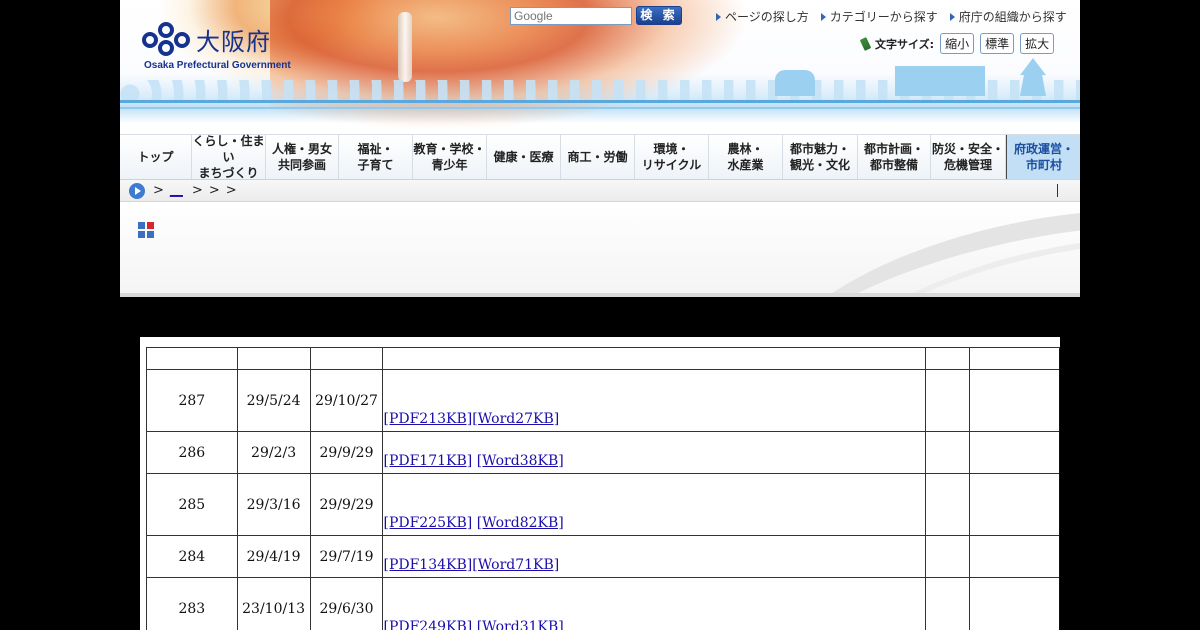  I want to click on header-photo-waterfall, so click(405, 47).